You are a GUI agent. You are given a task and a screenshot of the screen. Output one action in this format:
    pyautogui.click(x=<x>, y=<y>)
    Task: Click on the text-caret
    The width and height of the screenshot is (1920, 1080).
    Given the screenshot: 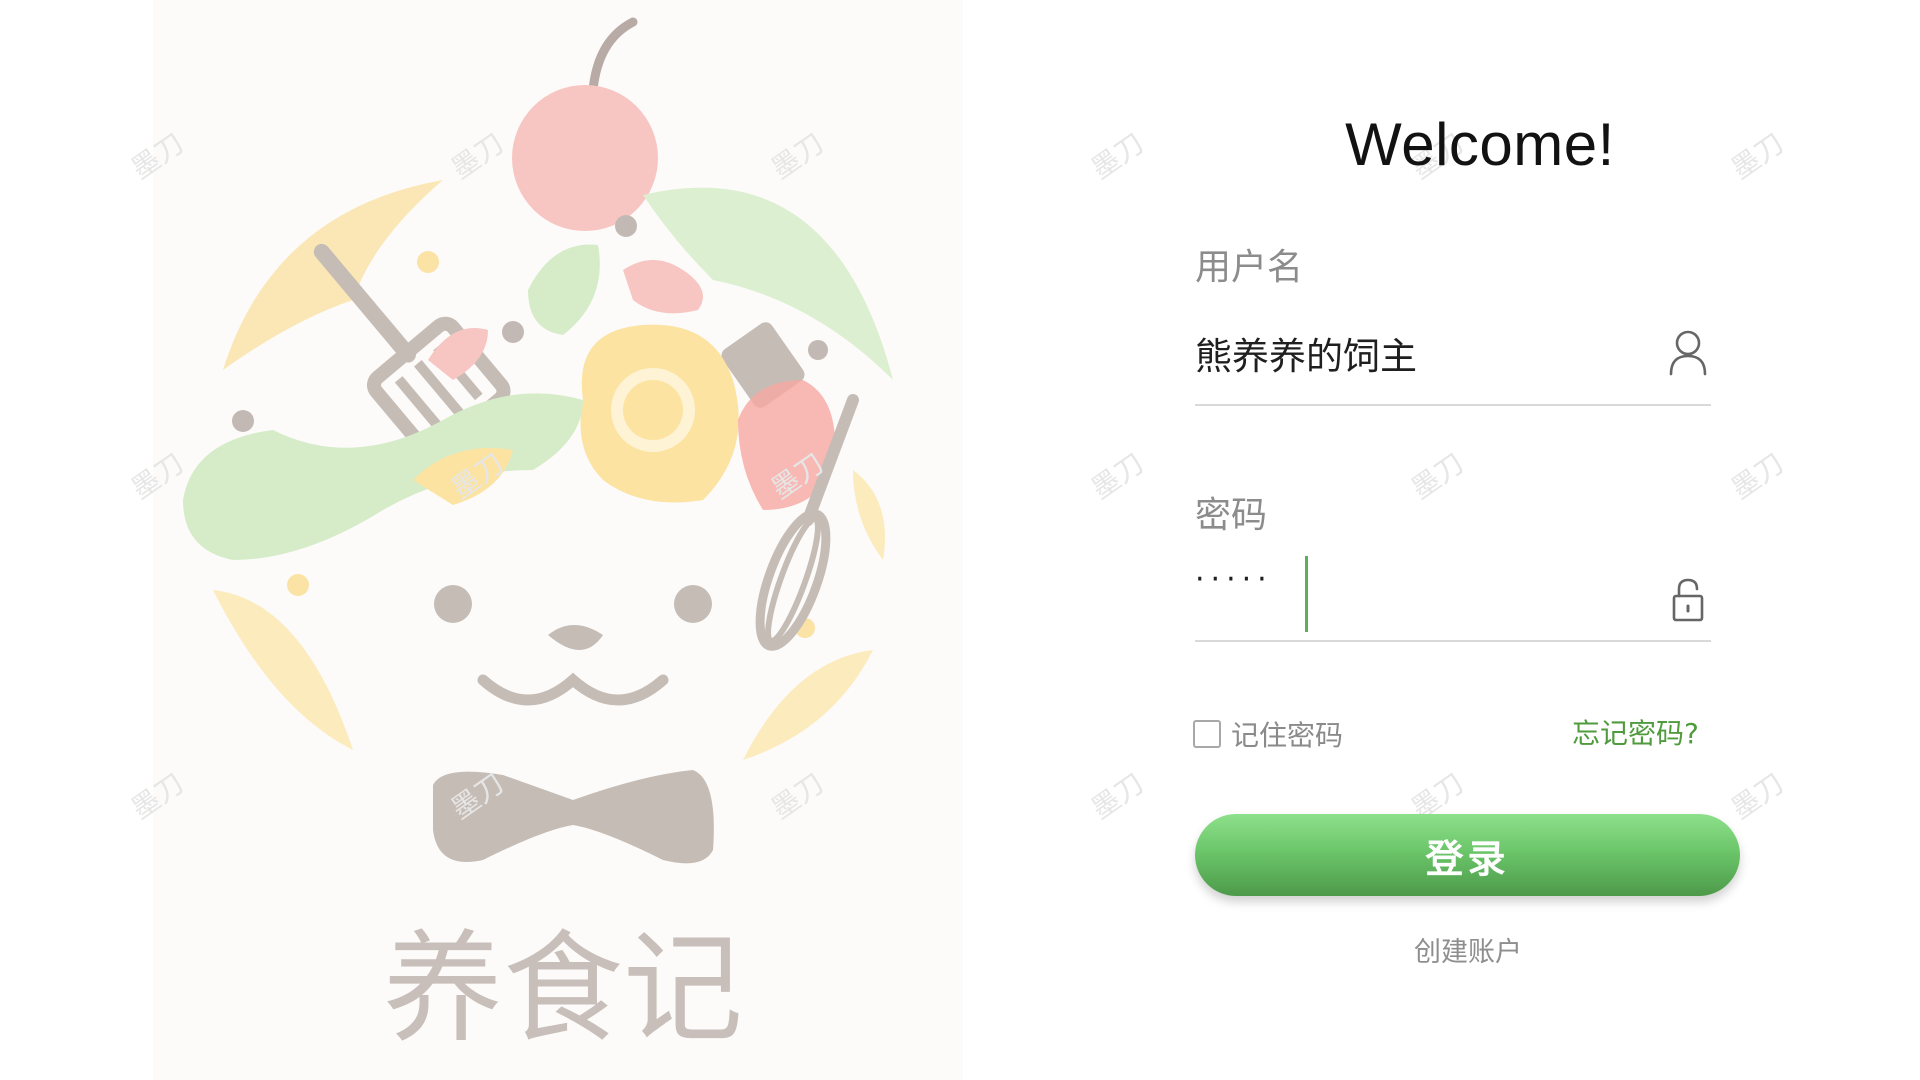 What is the action you would take?
    pyautogui.click(x=1306, y=594)
    